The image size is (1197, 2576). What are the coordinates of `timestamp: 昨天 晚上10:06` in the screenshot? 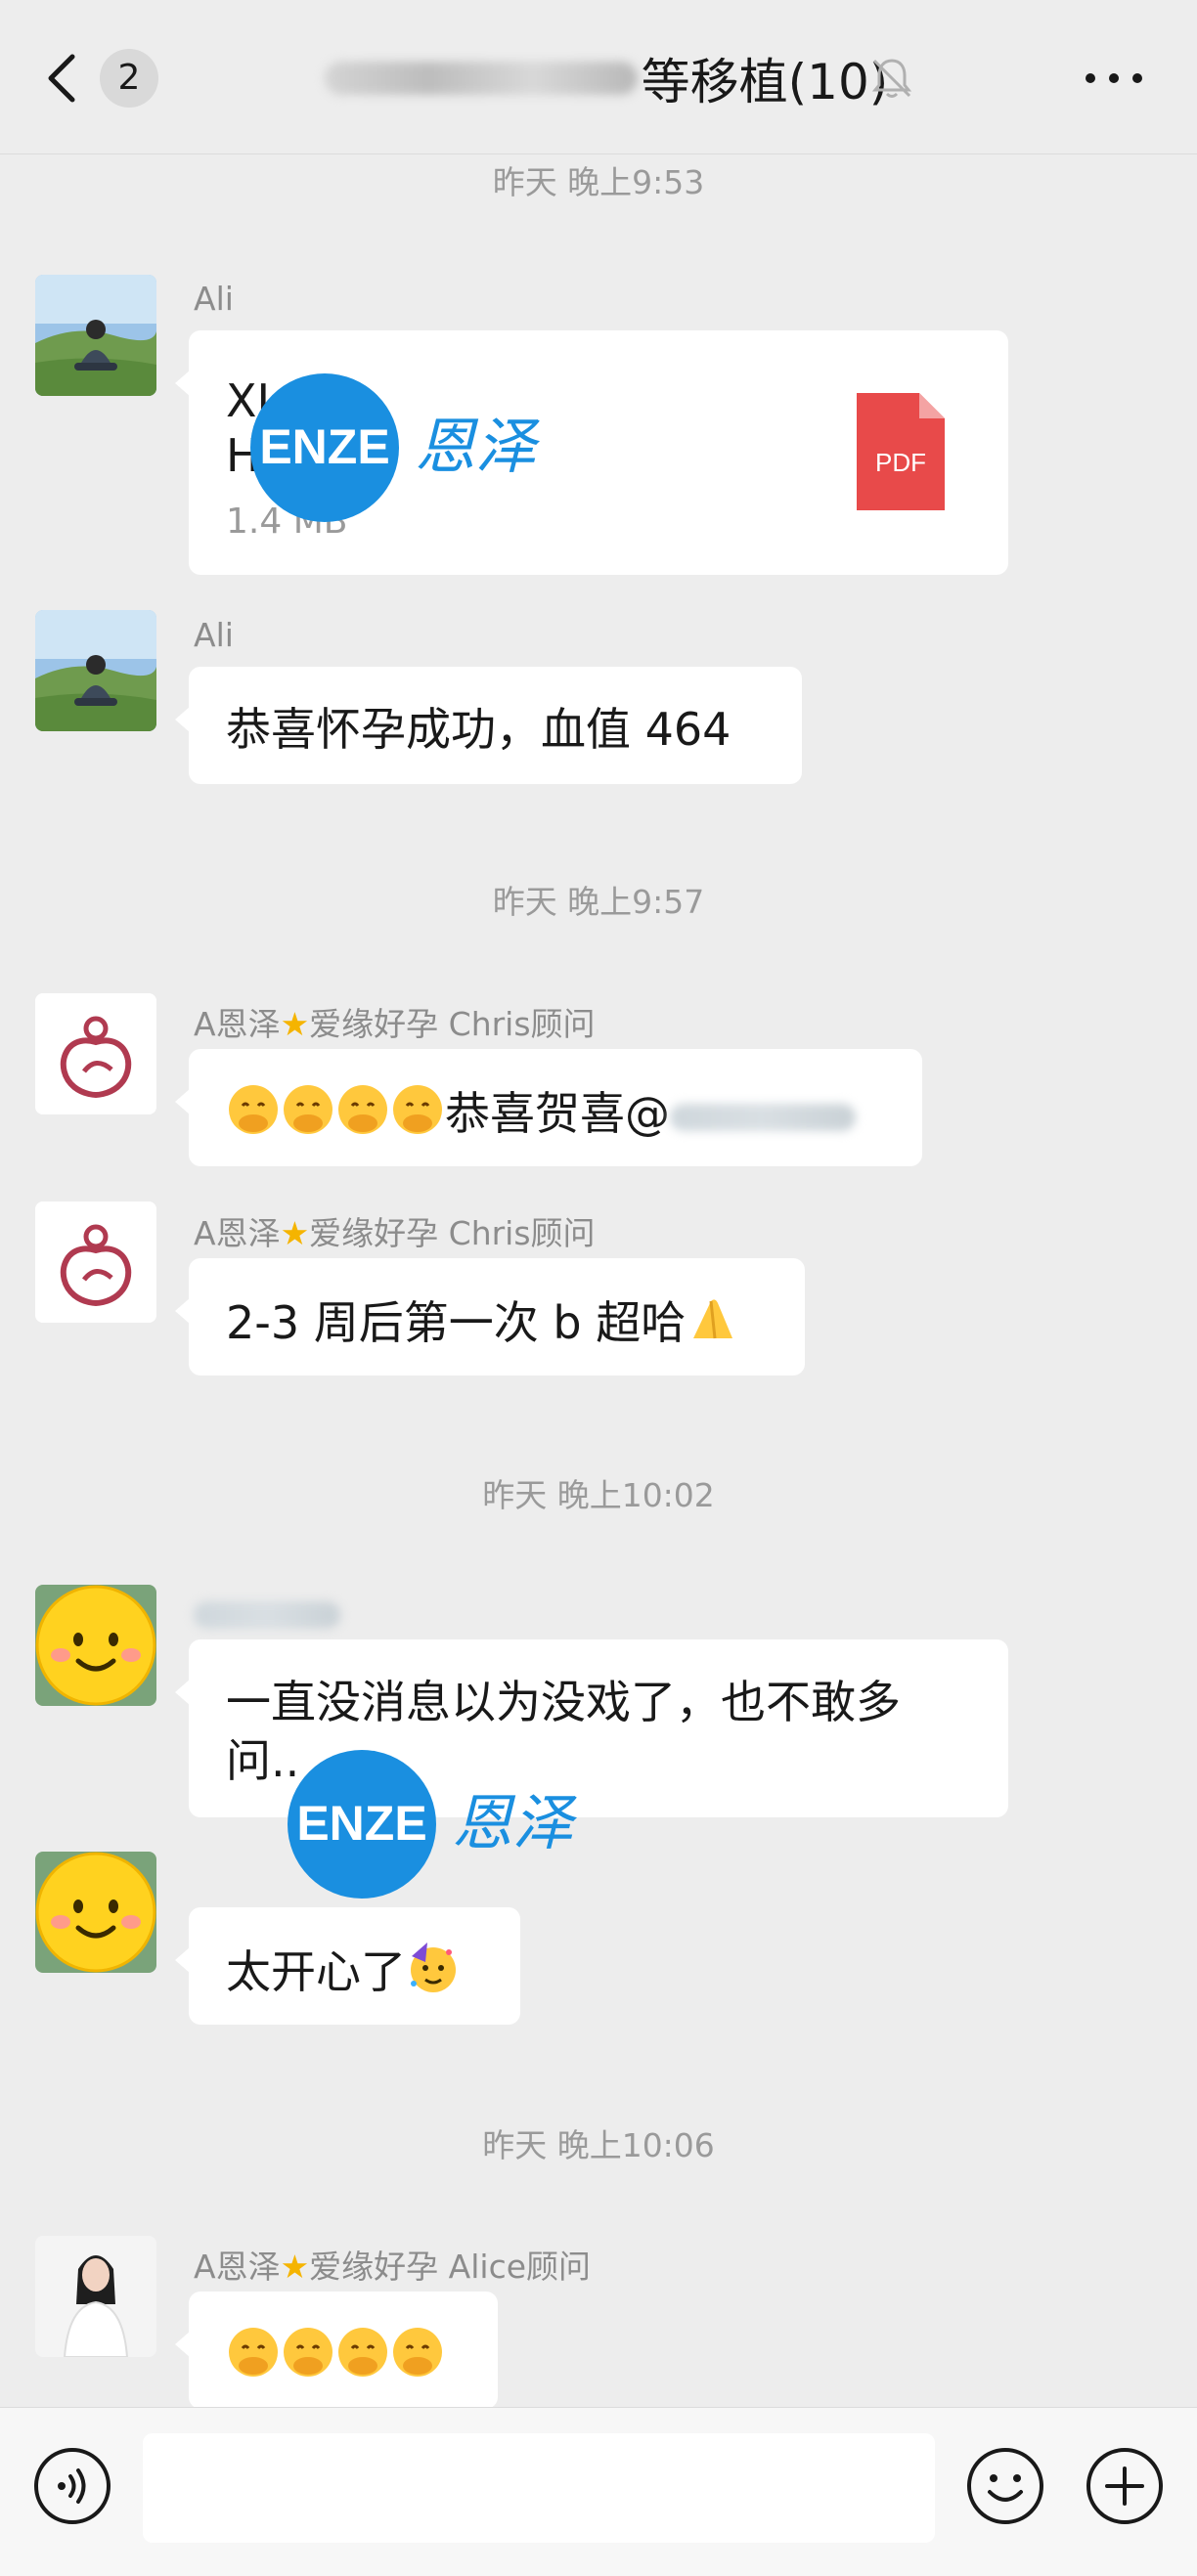 It's located at (598, 2145).